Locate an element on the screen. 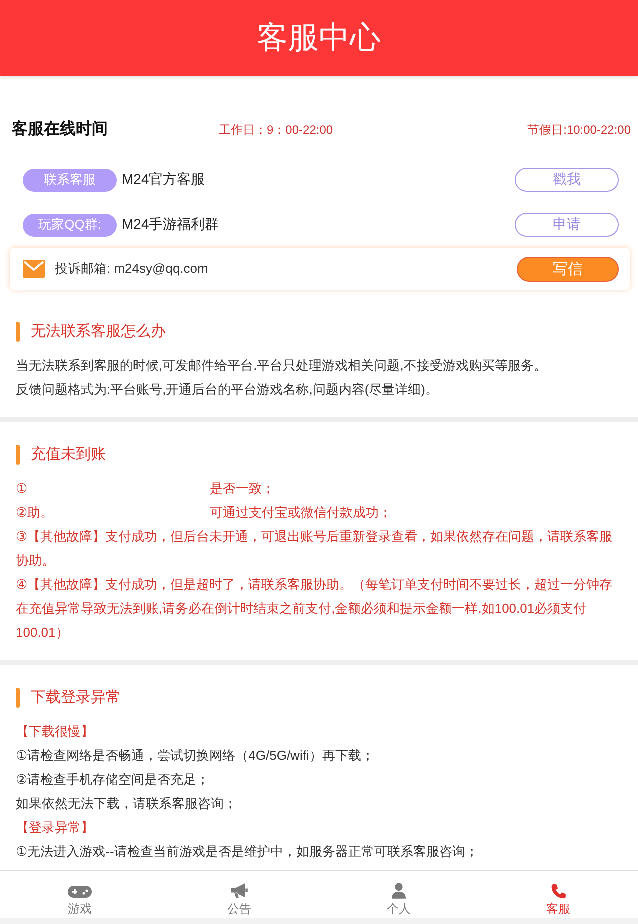 The height and width of the screenshot is (924, 638). contact-name: M24手游福利群 is located at coordinates (171, 225).